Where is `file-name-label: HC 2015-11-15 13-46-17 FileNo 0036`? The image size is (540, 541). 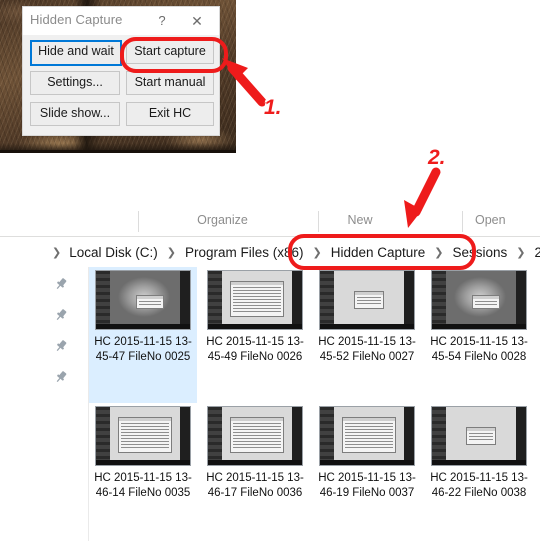
file-name-label: HC 2015-11-15 13-46-17 FileNo 0036 is located at coordinates (255, 485).